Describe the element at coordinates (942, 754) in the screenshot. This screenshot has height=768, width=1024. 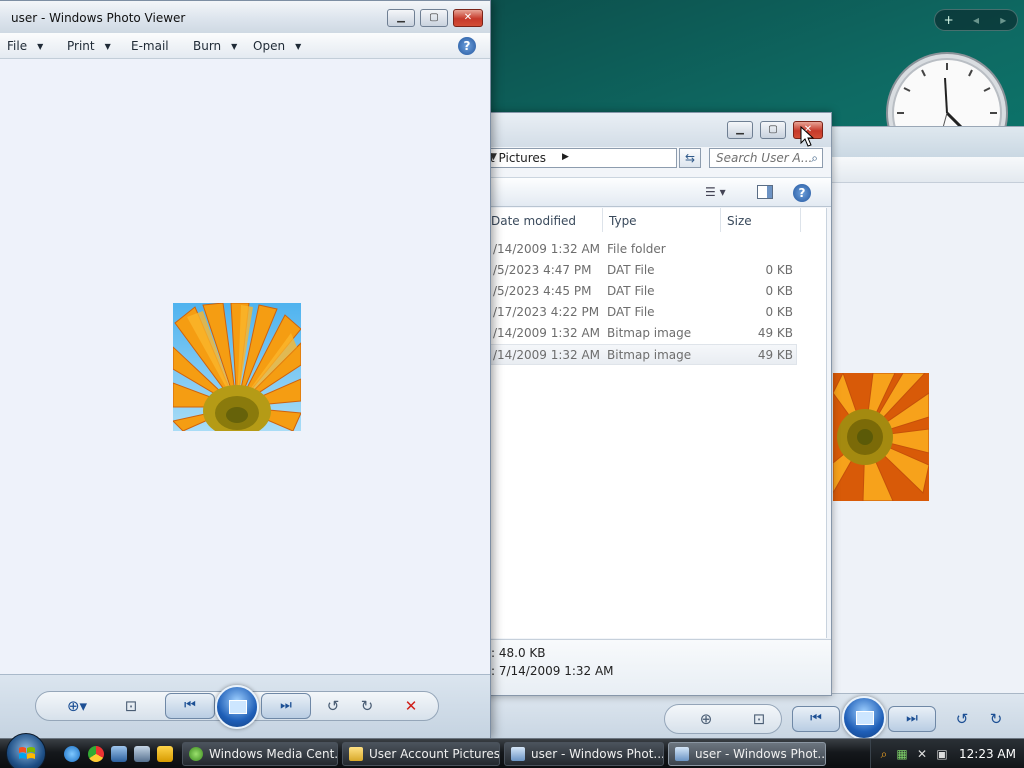
I see `power-icon: ▣` at that location.